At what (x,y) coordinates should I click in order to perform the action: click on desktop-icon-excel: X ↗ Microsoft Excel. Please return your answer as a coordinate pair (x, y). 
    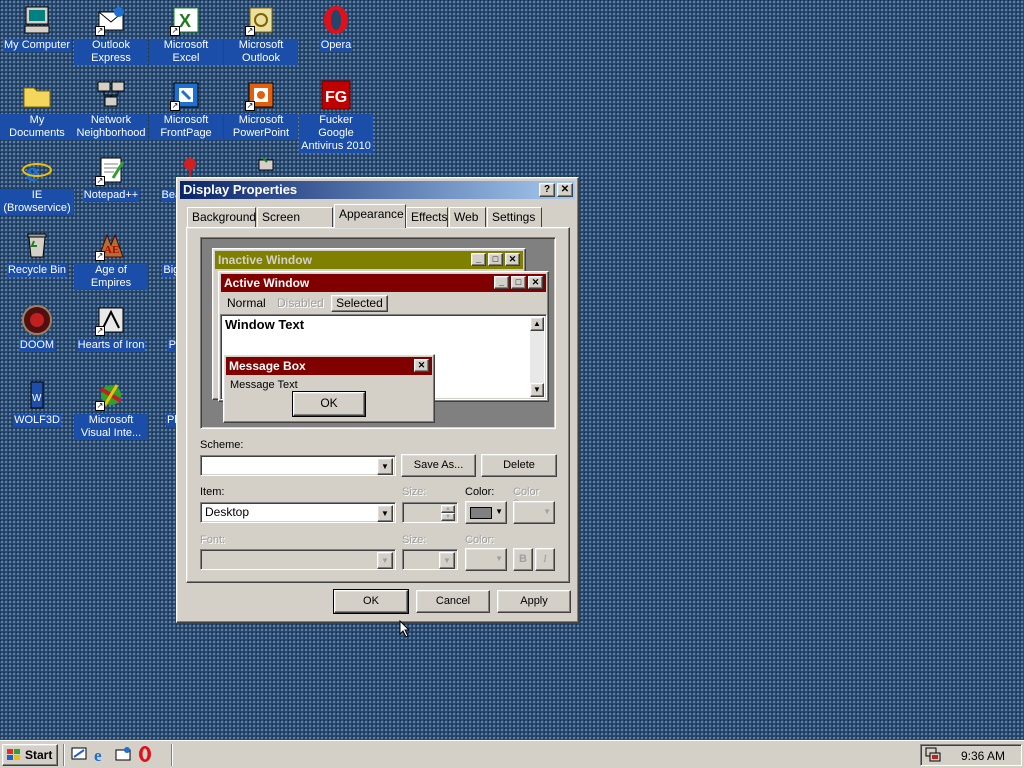
    Looking at the image, I should click on (186, 34).